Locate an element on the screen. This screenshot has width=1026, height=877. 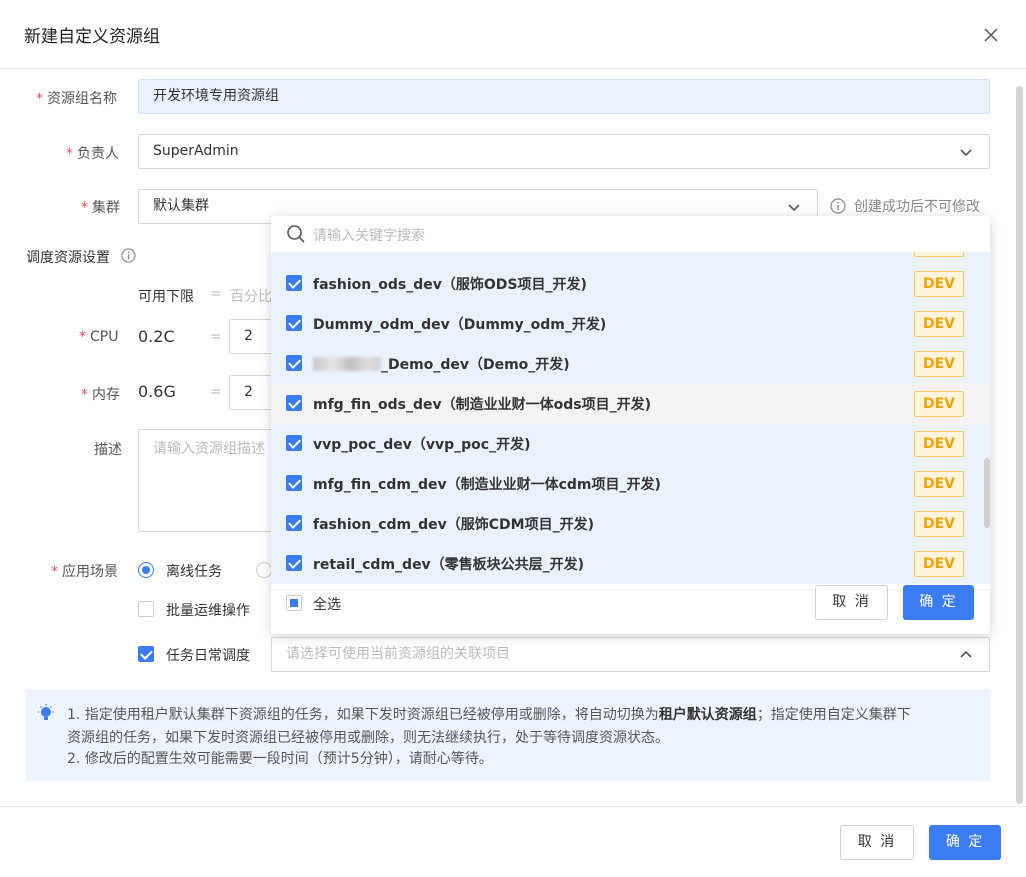
lower-limit-label: 可用下限 is located at coordinates (166, 297).